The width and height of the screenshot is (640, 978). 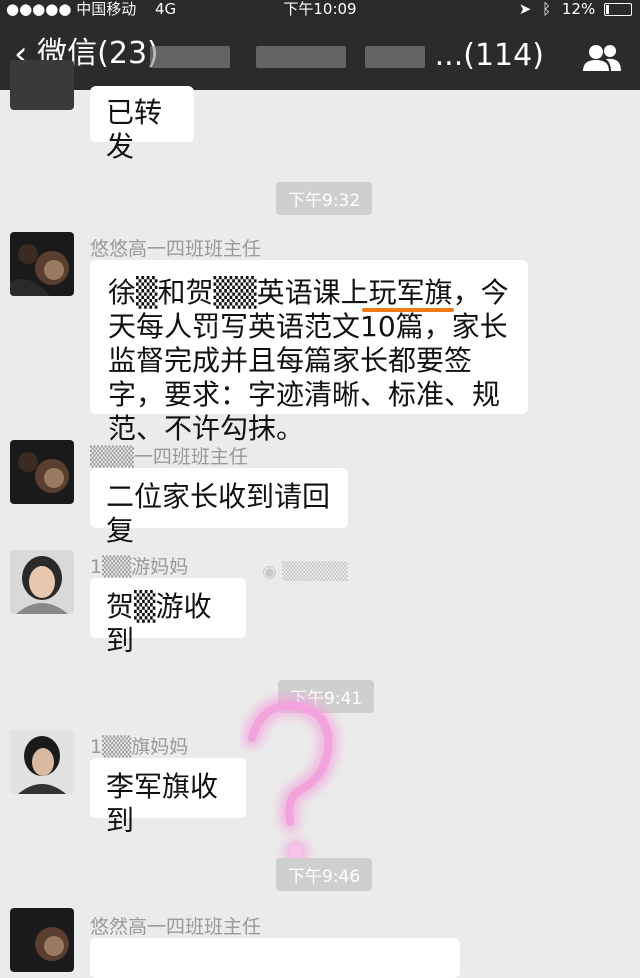 What do you see at coordinates (324, 198) in the screenshot?
I see `timestamp: 下午9:32` at bounding box center [324, 198].